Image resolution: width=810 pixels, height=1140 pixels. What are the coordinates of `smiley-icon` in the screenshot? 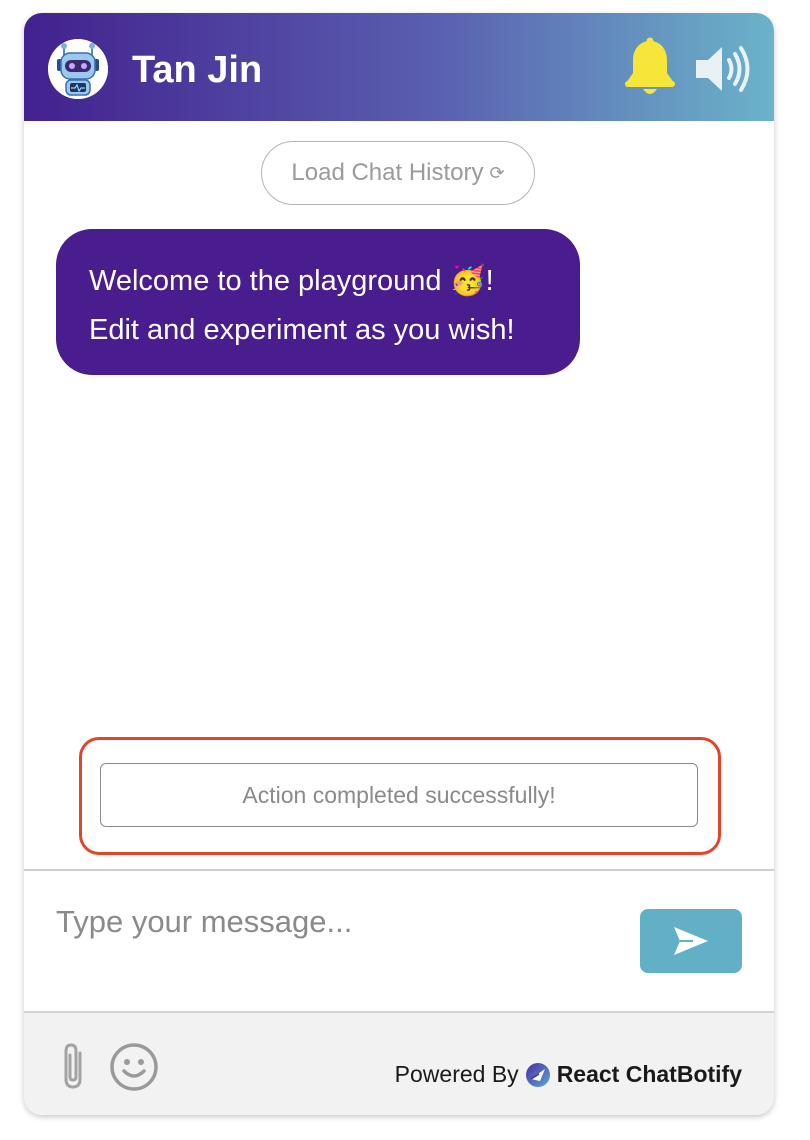 It's located at (134, 1067).